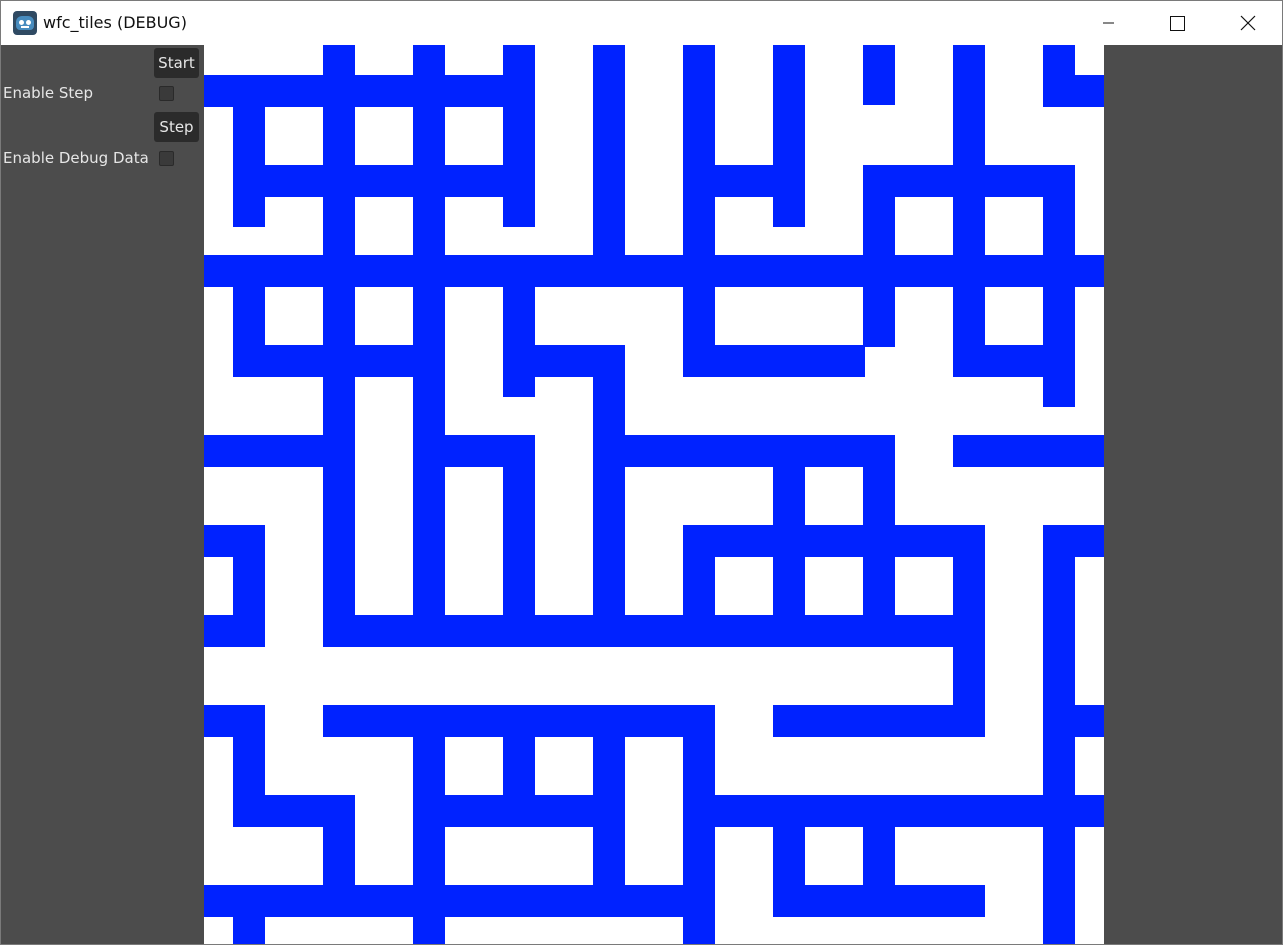  I want to click on minimize-button, so click(1108, 23).